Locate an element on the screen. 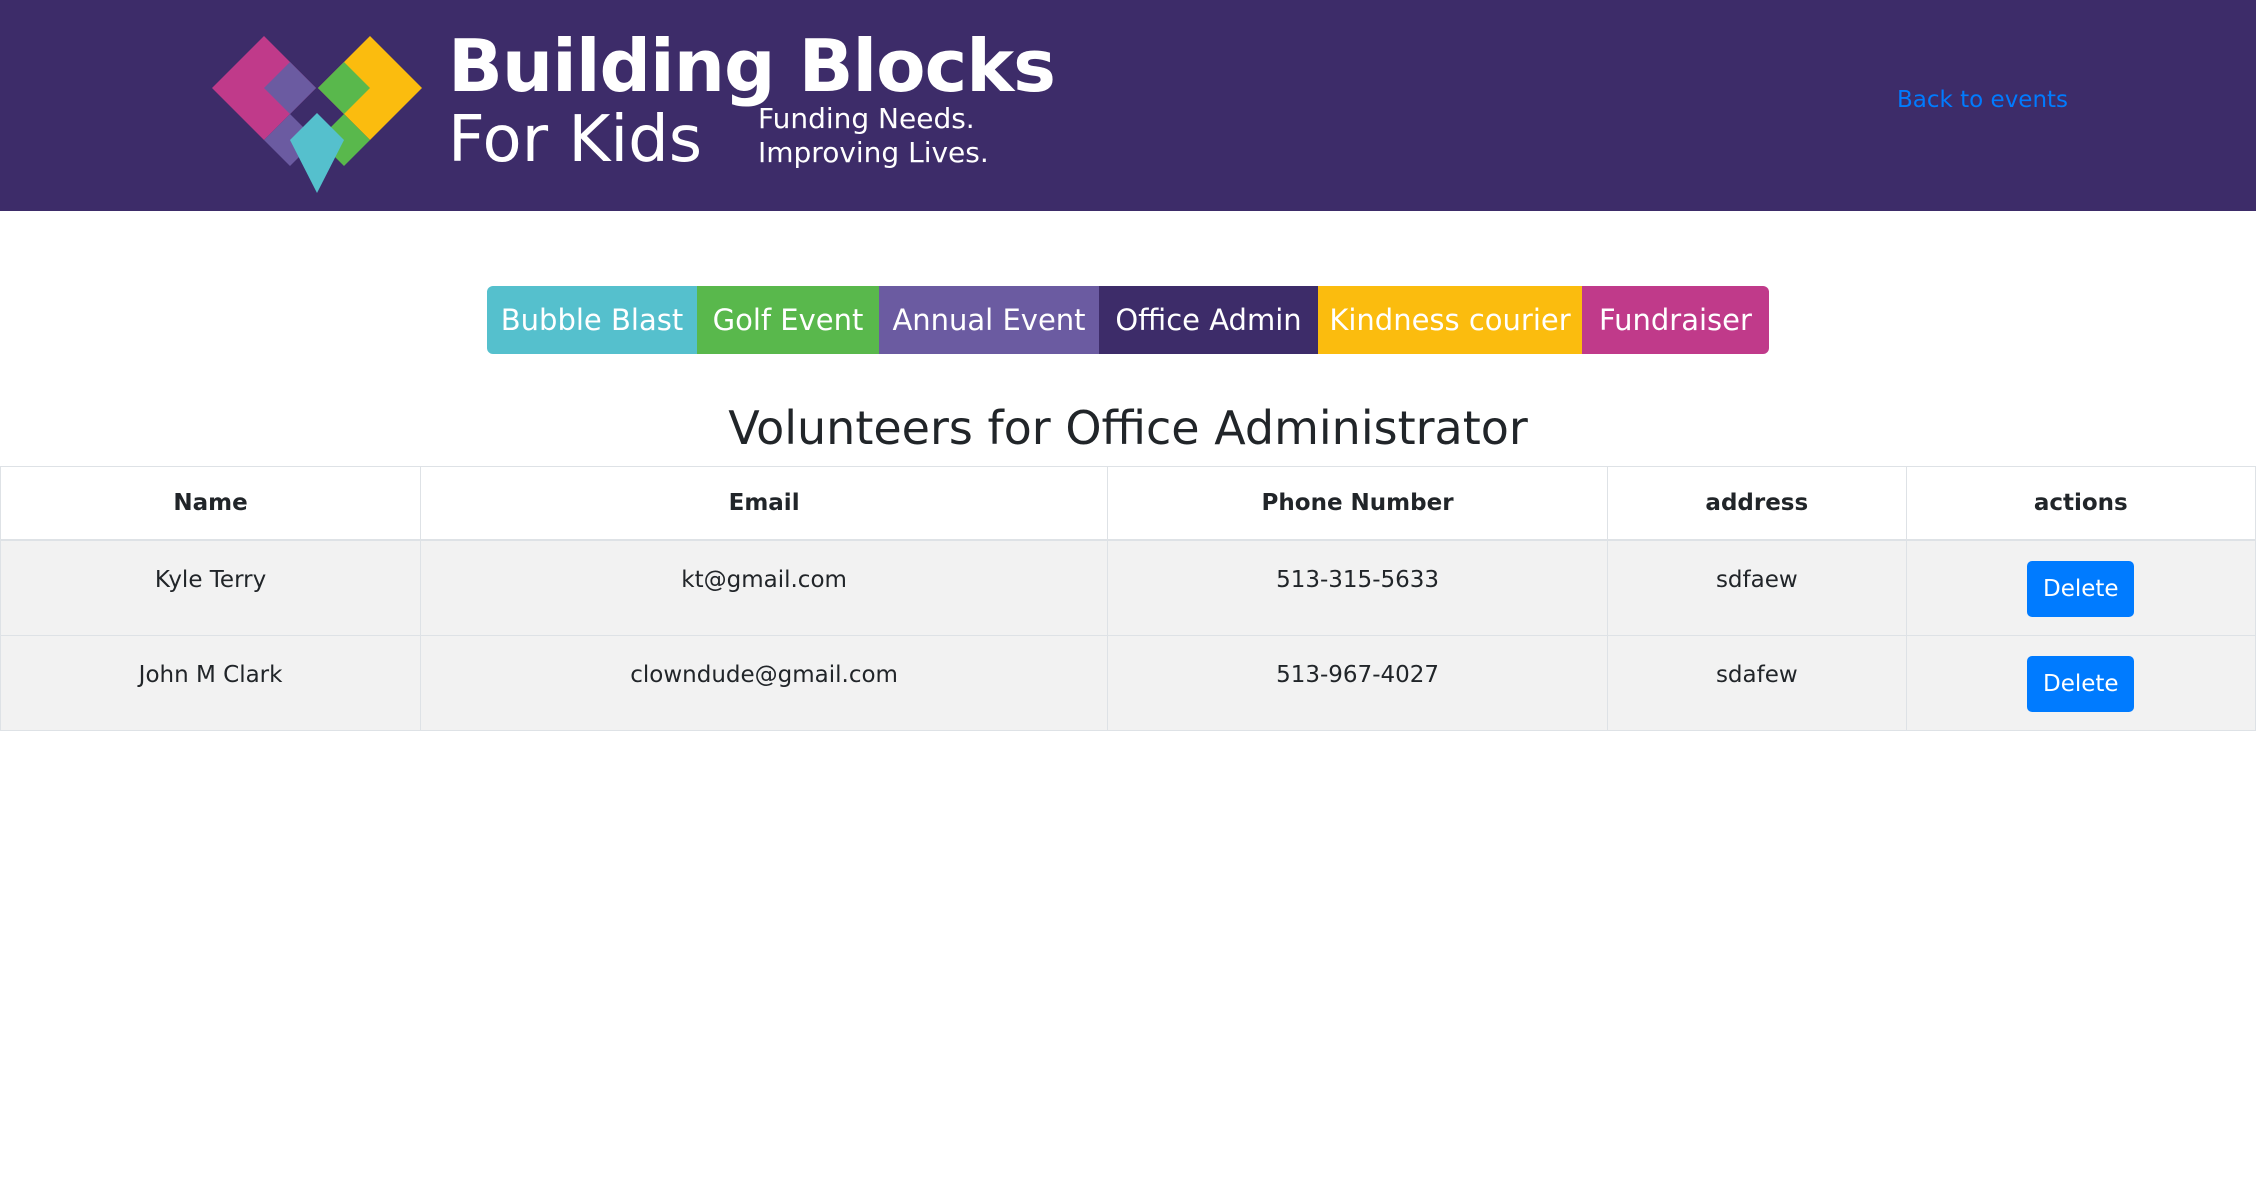 This screenshot has width=2256, height=1199. logo-title-line1: Building Blocks is located at coordinates (752, 66).